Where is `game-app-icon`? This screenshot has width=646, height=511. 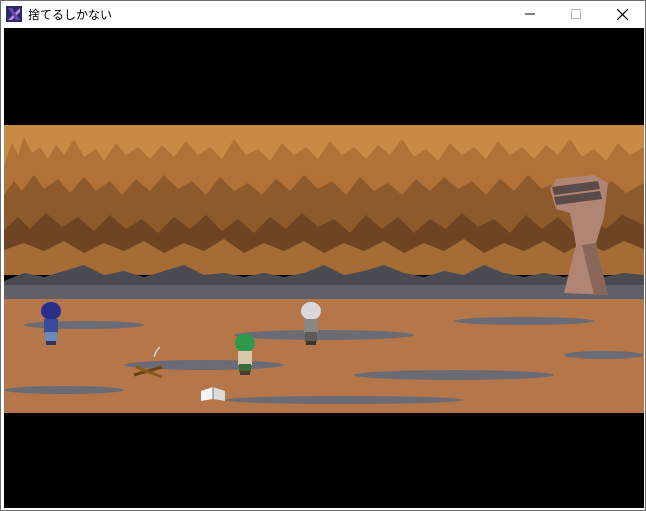
game-app-icon is located at coordinates (14, 14).